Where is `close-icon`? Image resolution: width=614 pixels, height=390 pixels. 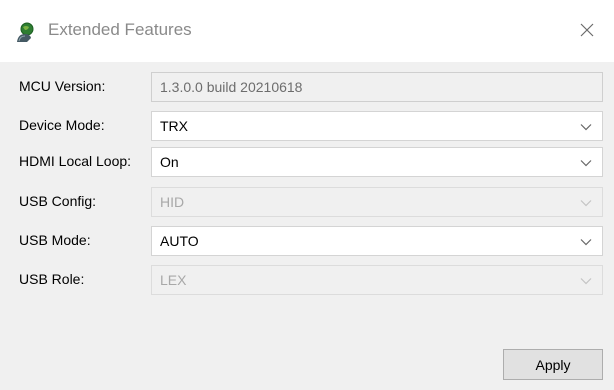
close-icon is located at coordinates (587, 31).